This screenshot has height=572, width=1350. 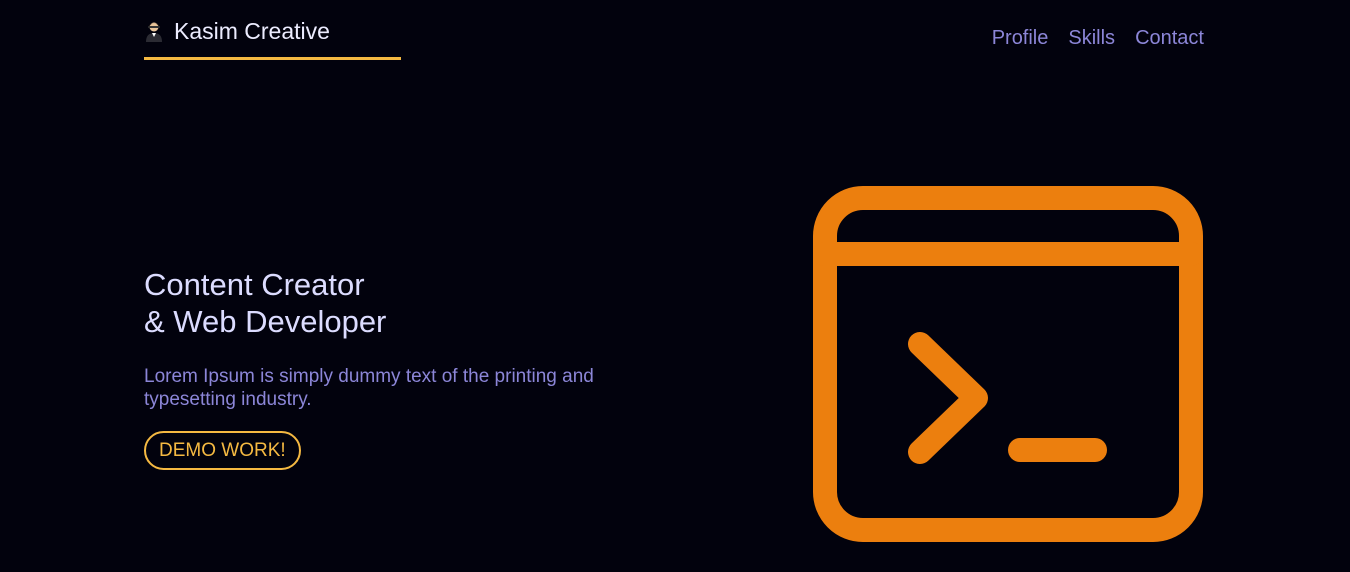 I want to click on brand-name: Kasim Creative, so click(x=252, y=31).